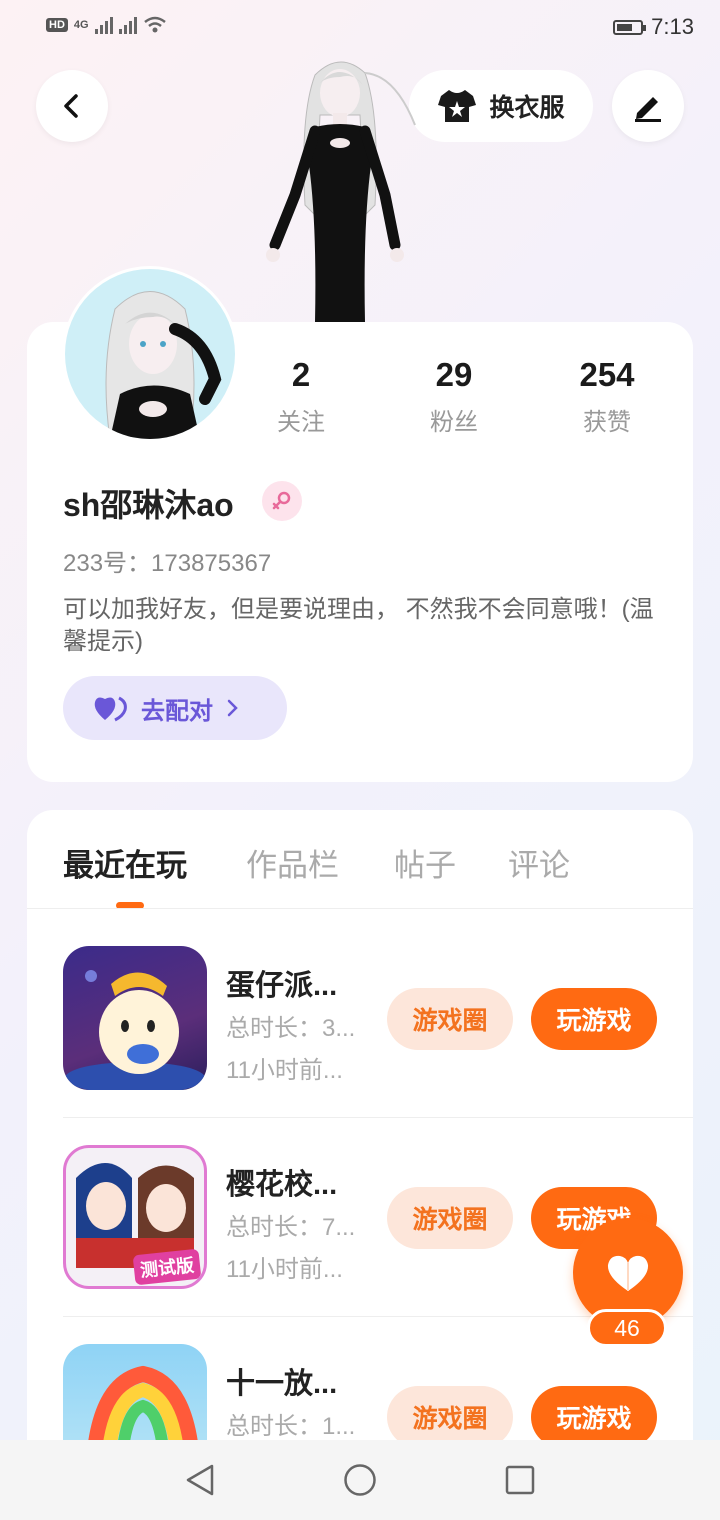 This screenshot has width=720, height=1520. What do you see at coordinates (292, 862) in the screenshot?
I see `tab-works: 作品栏` at bounding box center [292, 862].